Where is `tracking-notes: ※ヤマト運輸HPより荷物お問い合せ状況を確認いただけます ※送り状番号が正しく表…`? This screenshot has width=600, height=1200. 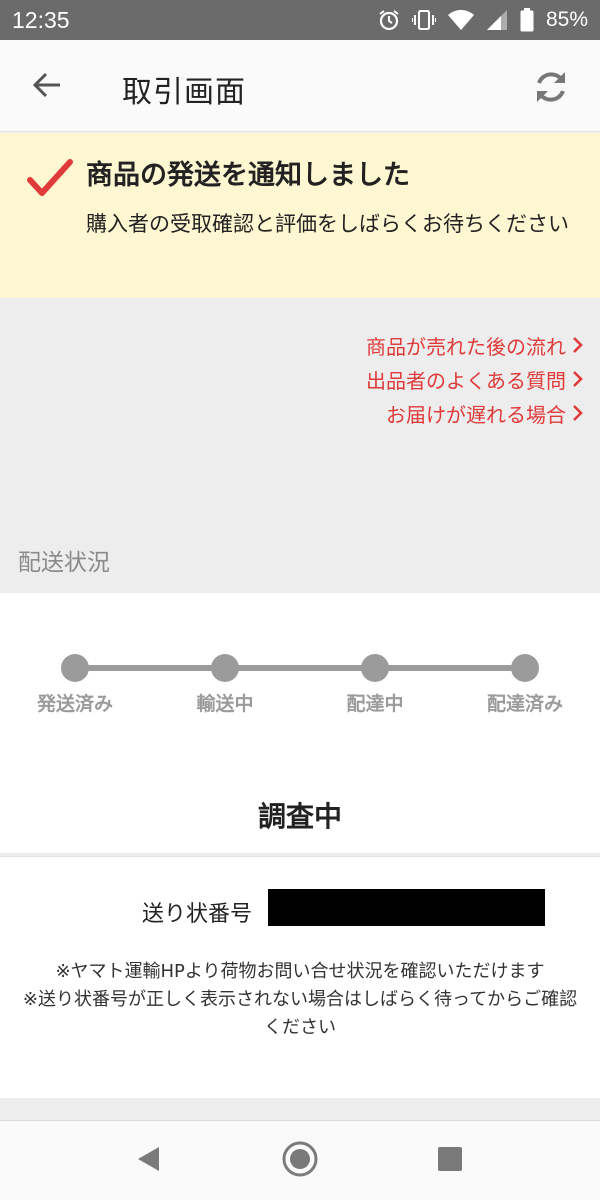 tracking-notes: ※ヤマト運輸HPより荷物お問い合せ状況を確認いただけます ※送り状番号が正しく表… is located at coordinates (300, 1000).